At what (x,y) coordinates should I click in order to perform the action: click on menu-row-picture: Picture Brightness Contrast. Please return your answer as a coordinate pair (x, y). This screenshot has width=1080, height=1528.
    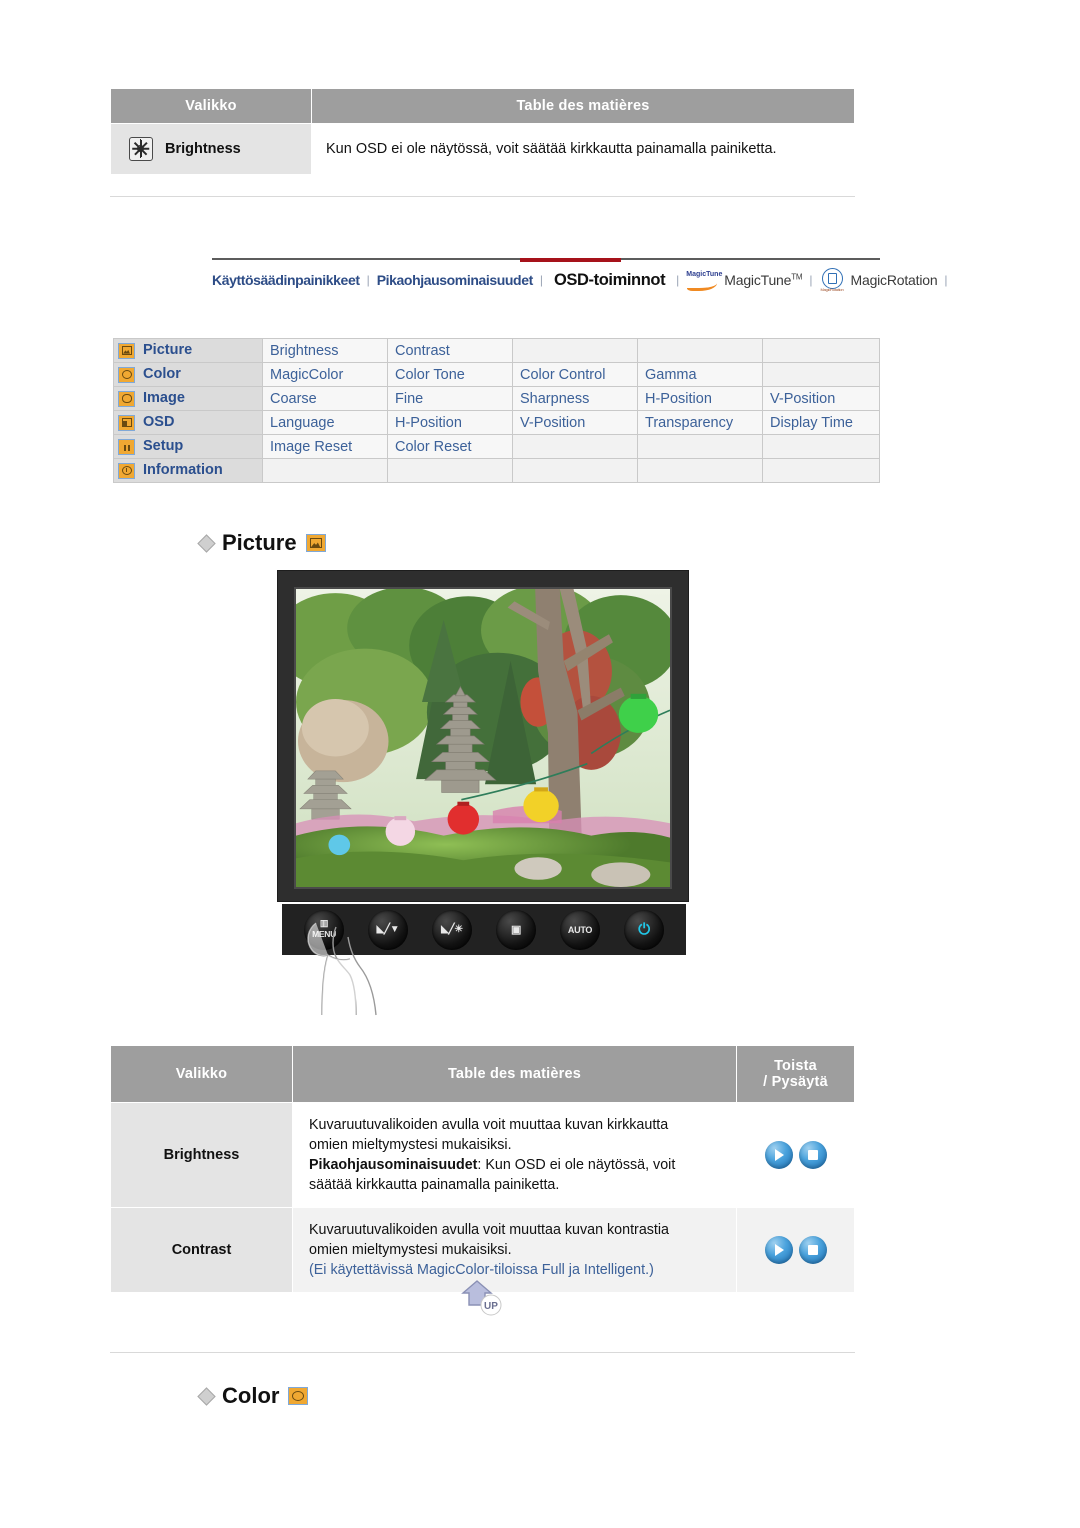
    Looking at the image, I should click on (496, 350).